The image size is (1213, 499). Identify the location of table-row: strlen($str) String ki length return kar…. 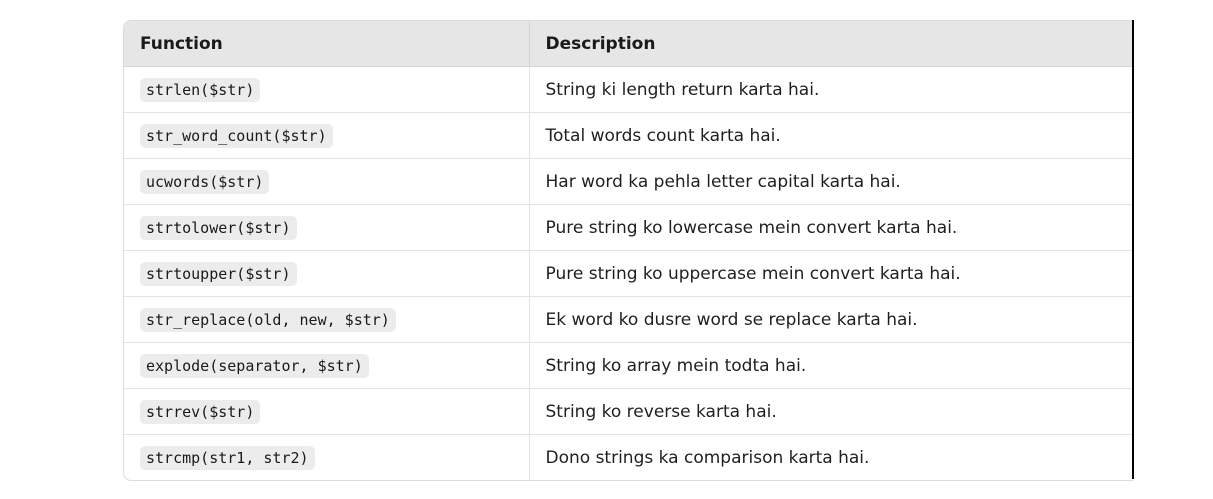
(628, 89).